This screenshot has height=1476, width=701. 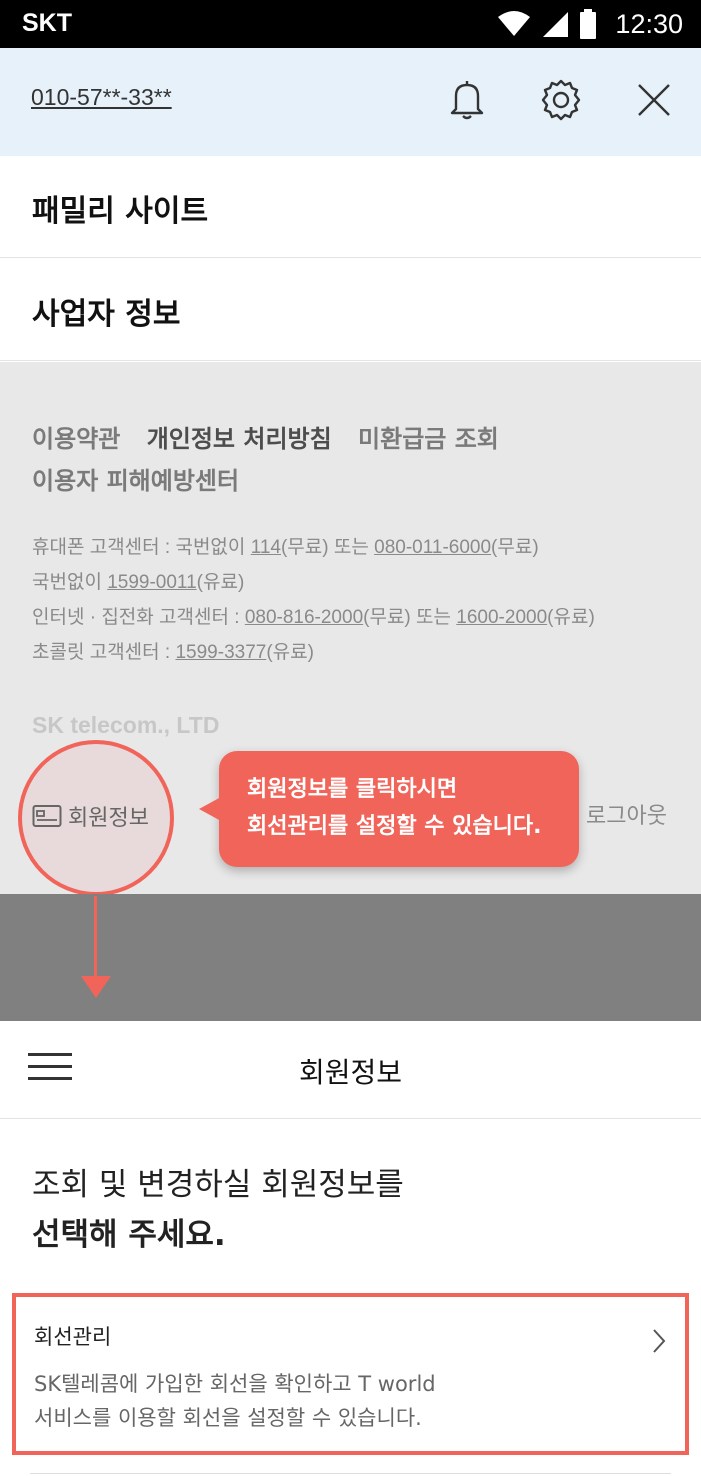 What do you see at coordinates (218, 1185) in the screenshot?
I see `prompt-line-1: 조회 및 변경하실 회원정보를` at bounding box center [218, 1185].